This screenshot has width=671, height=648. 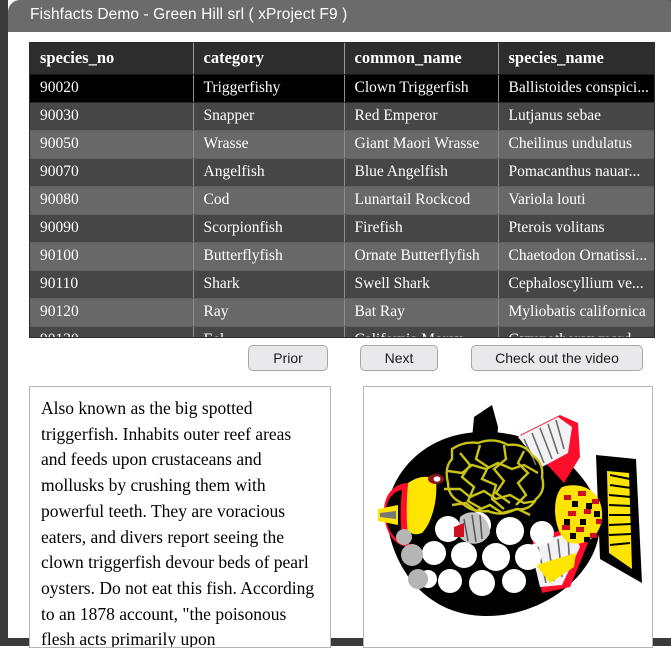 I want to click on cell-species-no: 90130, so click(x=112, y=331).